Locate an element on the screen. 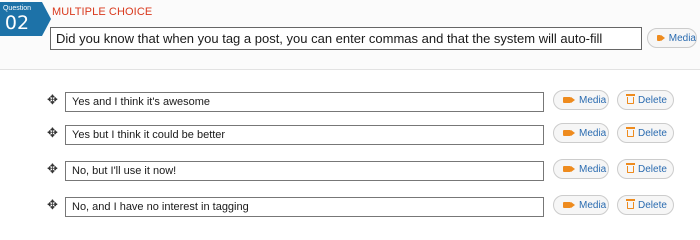 This screenshot has width=700, height=240. answer-input: No, but I'll use it now! is located at coordinates (304, 171).